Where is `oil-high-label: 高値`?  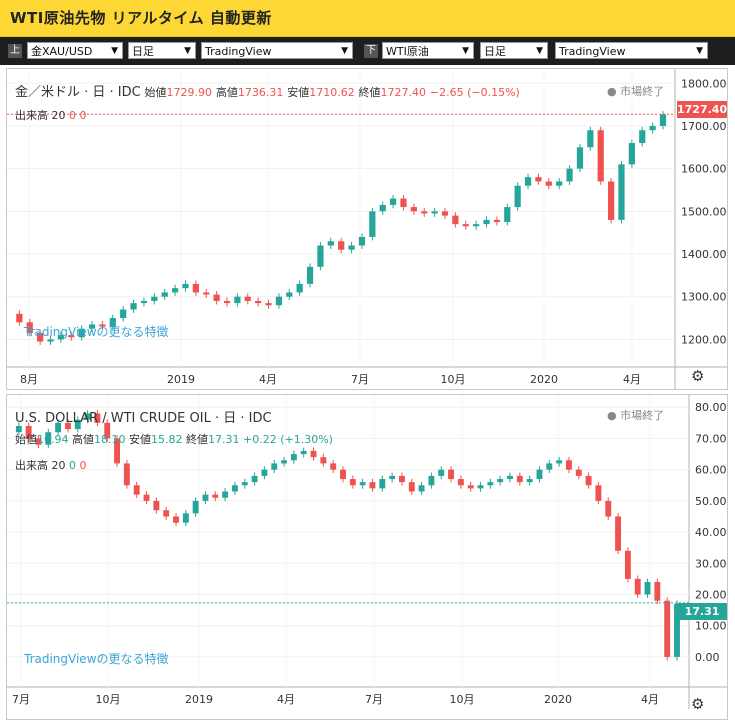 oil-high-label: 高値 is located at coordinates (83, 439).